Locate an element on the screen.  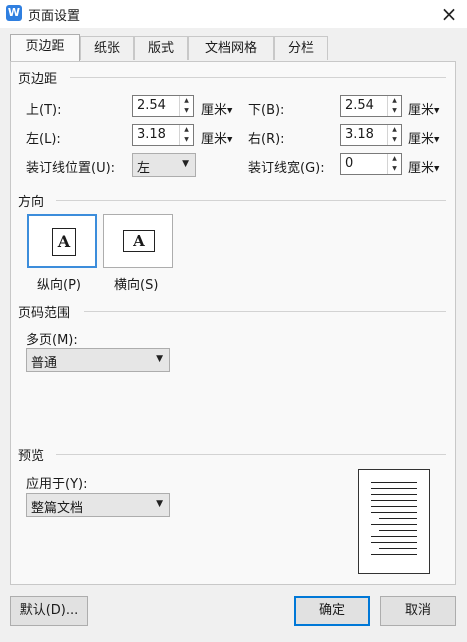
section-heading-orientation: 方向 is located at coordinates (31, 202).